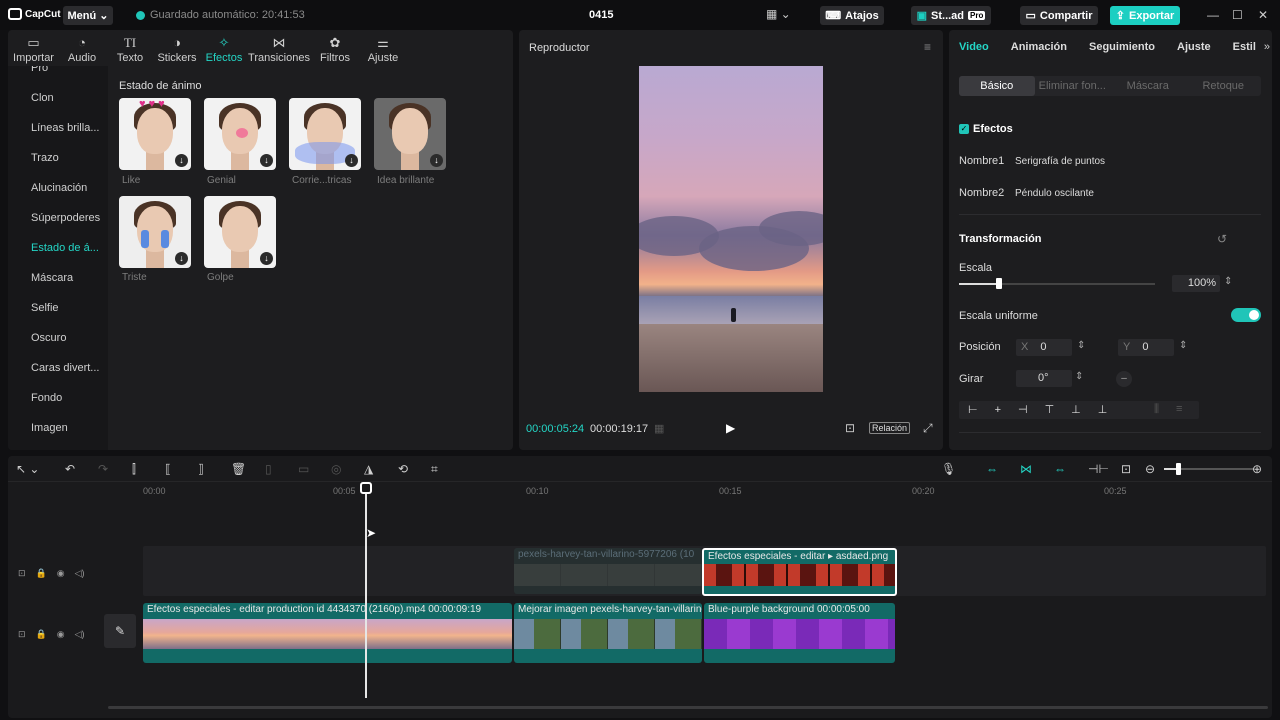  I want to click on subtab-basic: Básico, so click(997, 86).